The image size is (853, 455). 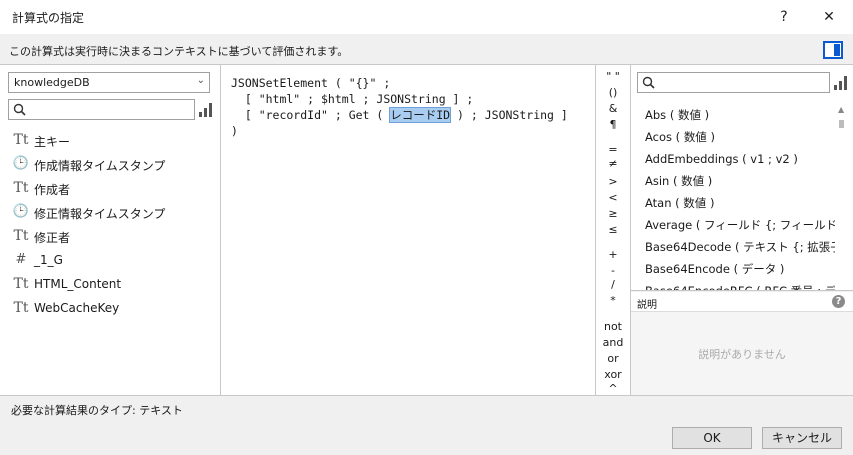 I want to click on operator-item: ^, so click(x=613, y=388).